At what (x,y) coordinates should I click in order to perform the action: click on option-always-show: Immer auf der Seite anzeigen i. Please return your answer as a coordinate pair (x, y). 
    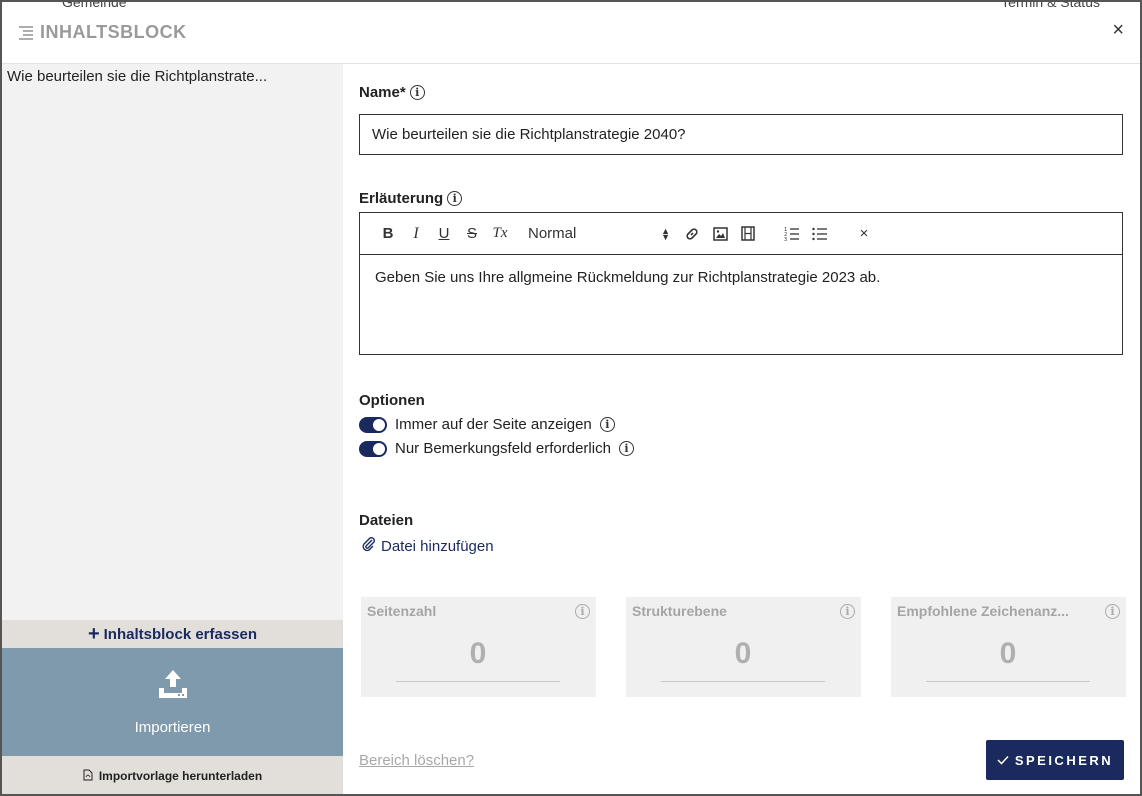
    Looking at the image, I should click on (487, 424).